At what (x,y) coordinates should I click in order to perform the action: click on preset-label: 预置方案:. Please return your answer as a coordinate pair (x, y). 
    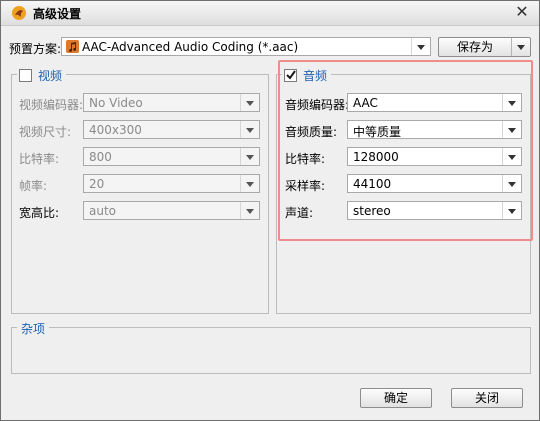
    Looking at the image, I should click on (35, 49).